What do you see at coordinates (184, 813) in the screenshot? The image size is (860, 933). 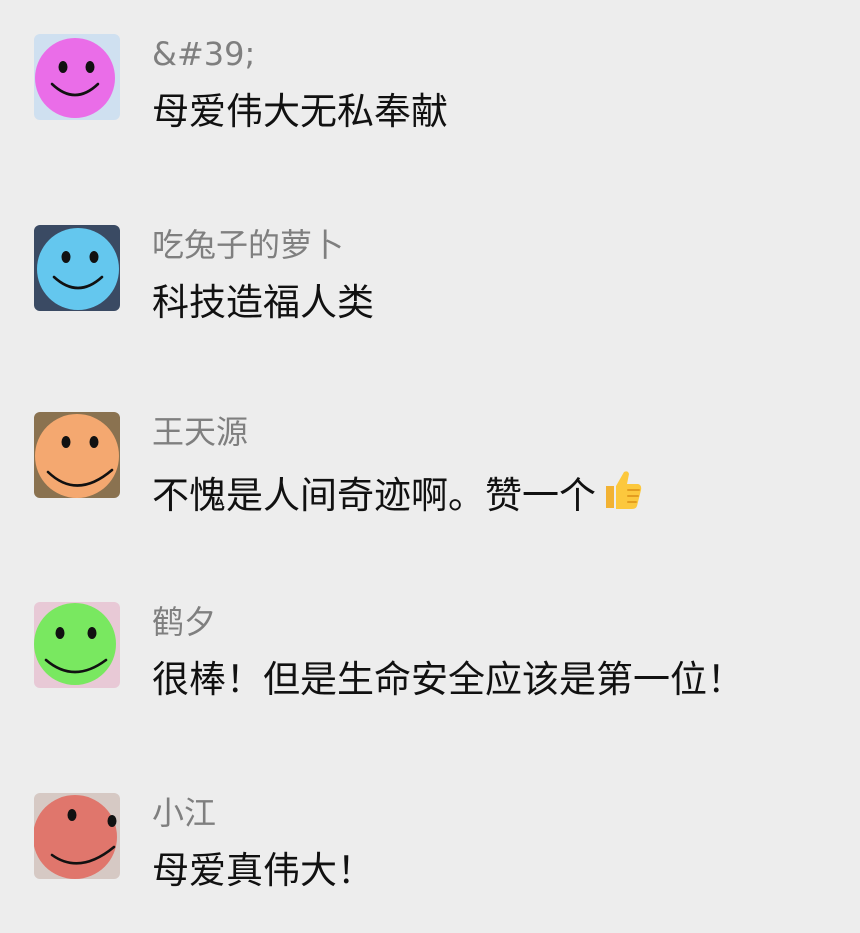 I see `comment-author: 小江` at bounding box center [184, 813].